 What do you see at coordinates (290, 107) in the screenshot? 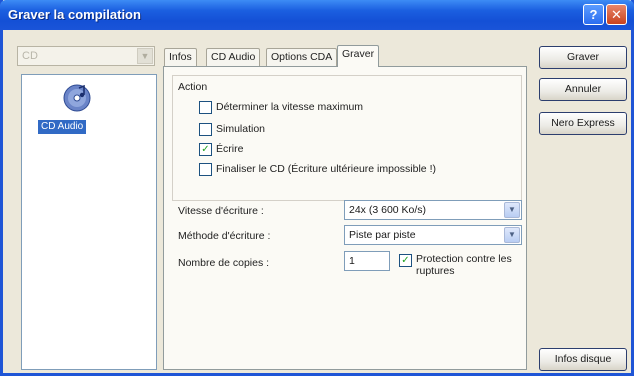
I see `checkbox-max-speed-label: Déterminer la vitesse maximum` at bounding box center [290, 107].